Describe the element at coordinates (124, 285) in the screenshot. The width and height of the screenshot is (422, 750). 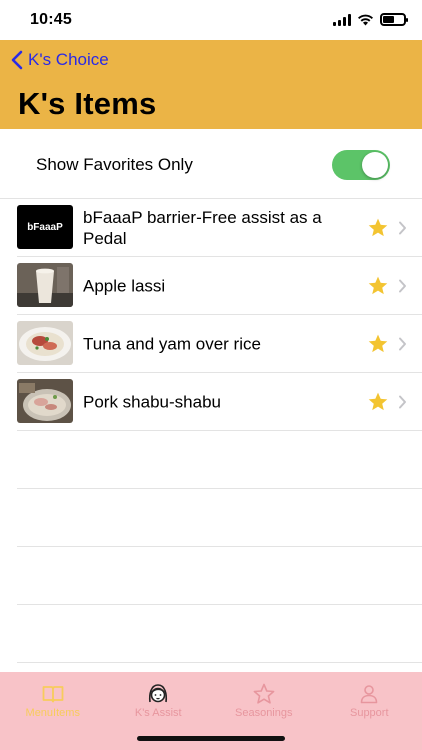
I see `item-title: Apple lassi` at that location.